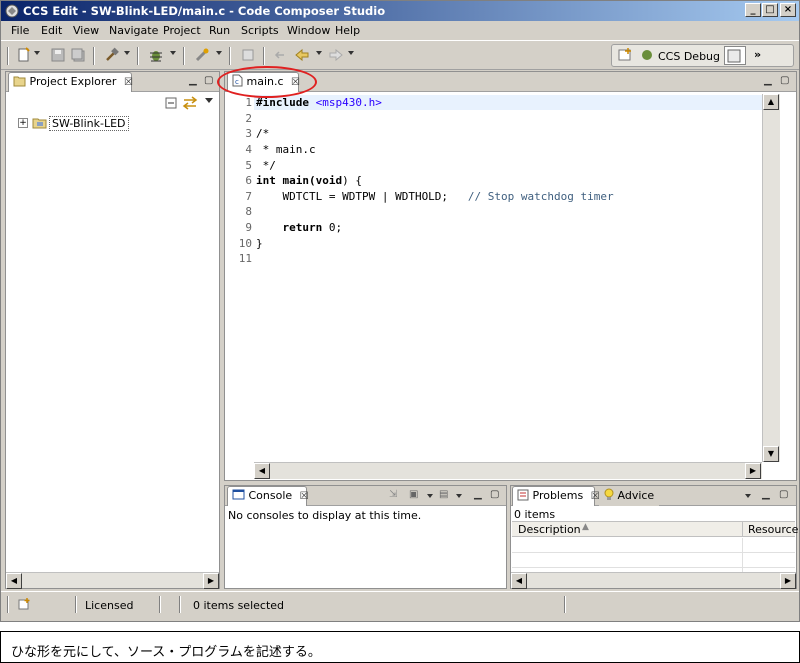 The height and width of the screenshot is (663, 800). Describe the element at coordinates (219, 53) in the screenshot. I see `flash-dropdown-icon` at that location.